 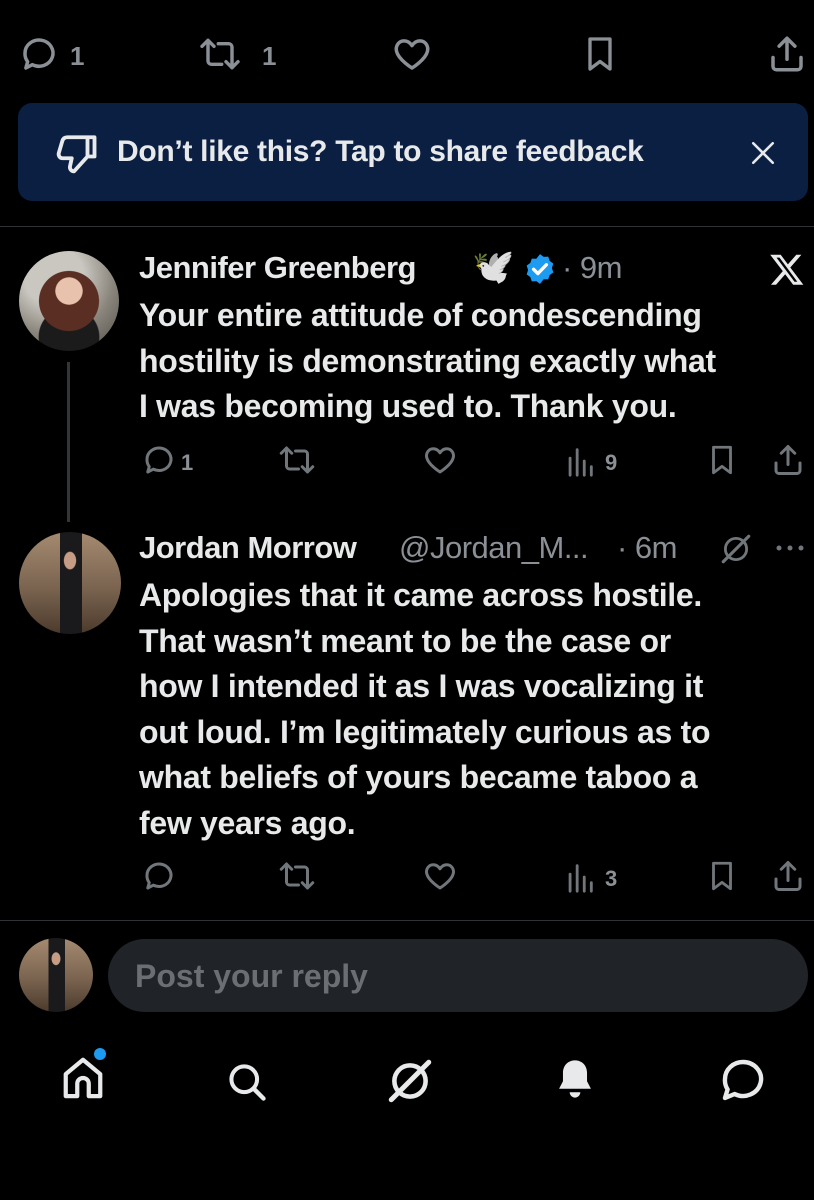 I want to click on bottom-nav, so click(x=407, y=1080).